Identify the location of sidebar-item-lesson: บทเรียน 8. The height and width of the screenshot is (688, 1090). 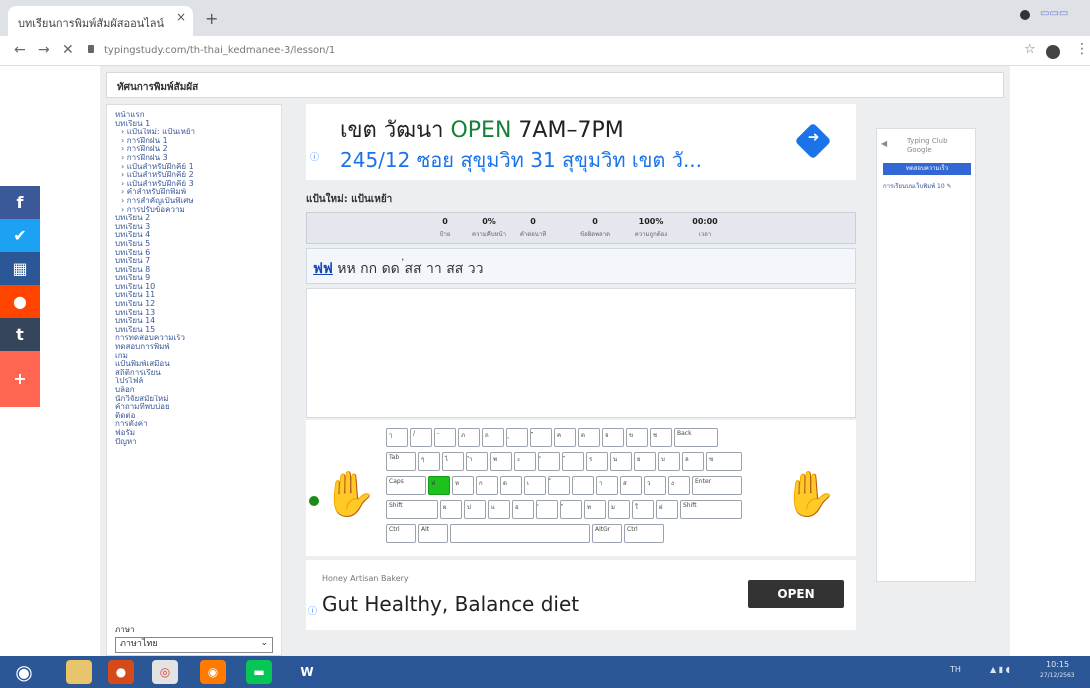
(194, 270).